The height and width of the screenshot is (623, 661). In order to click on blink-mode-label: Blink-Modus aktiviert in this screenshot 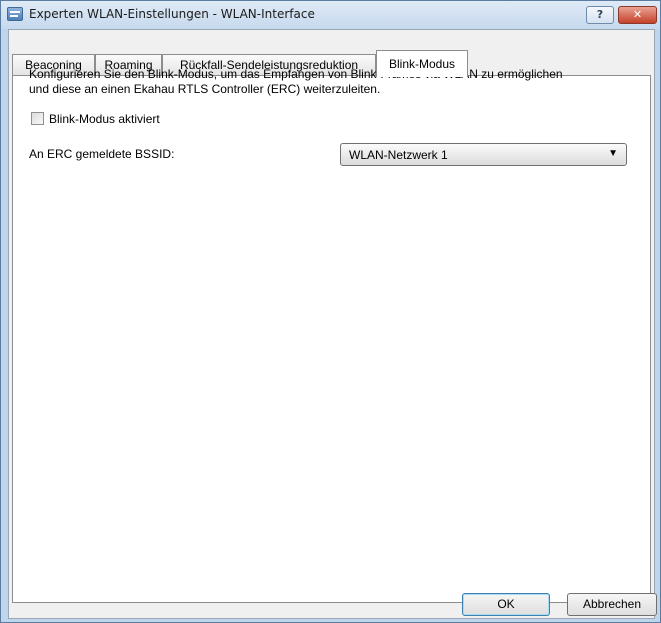, I will do `click(104, 119)`.